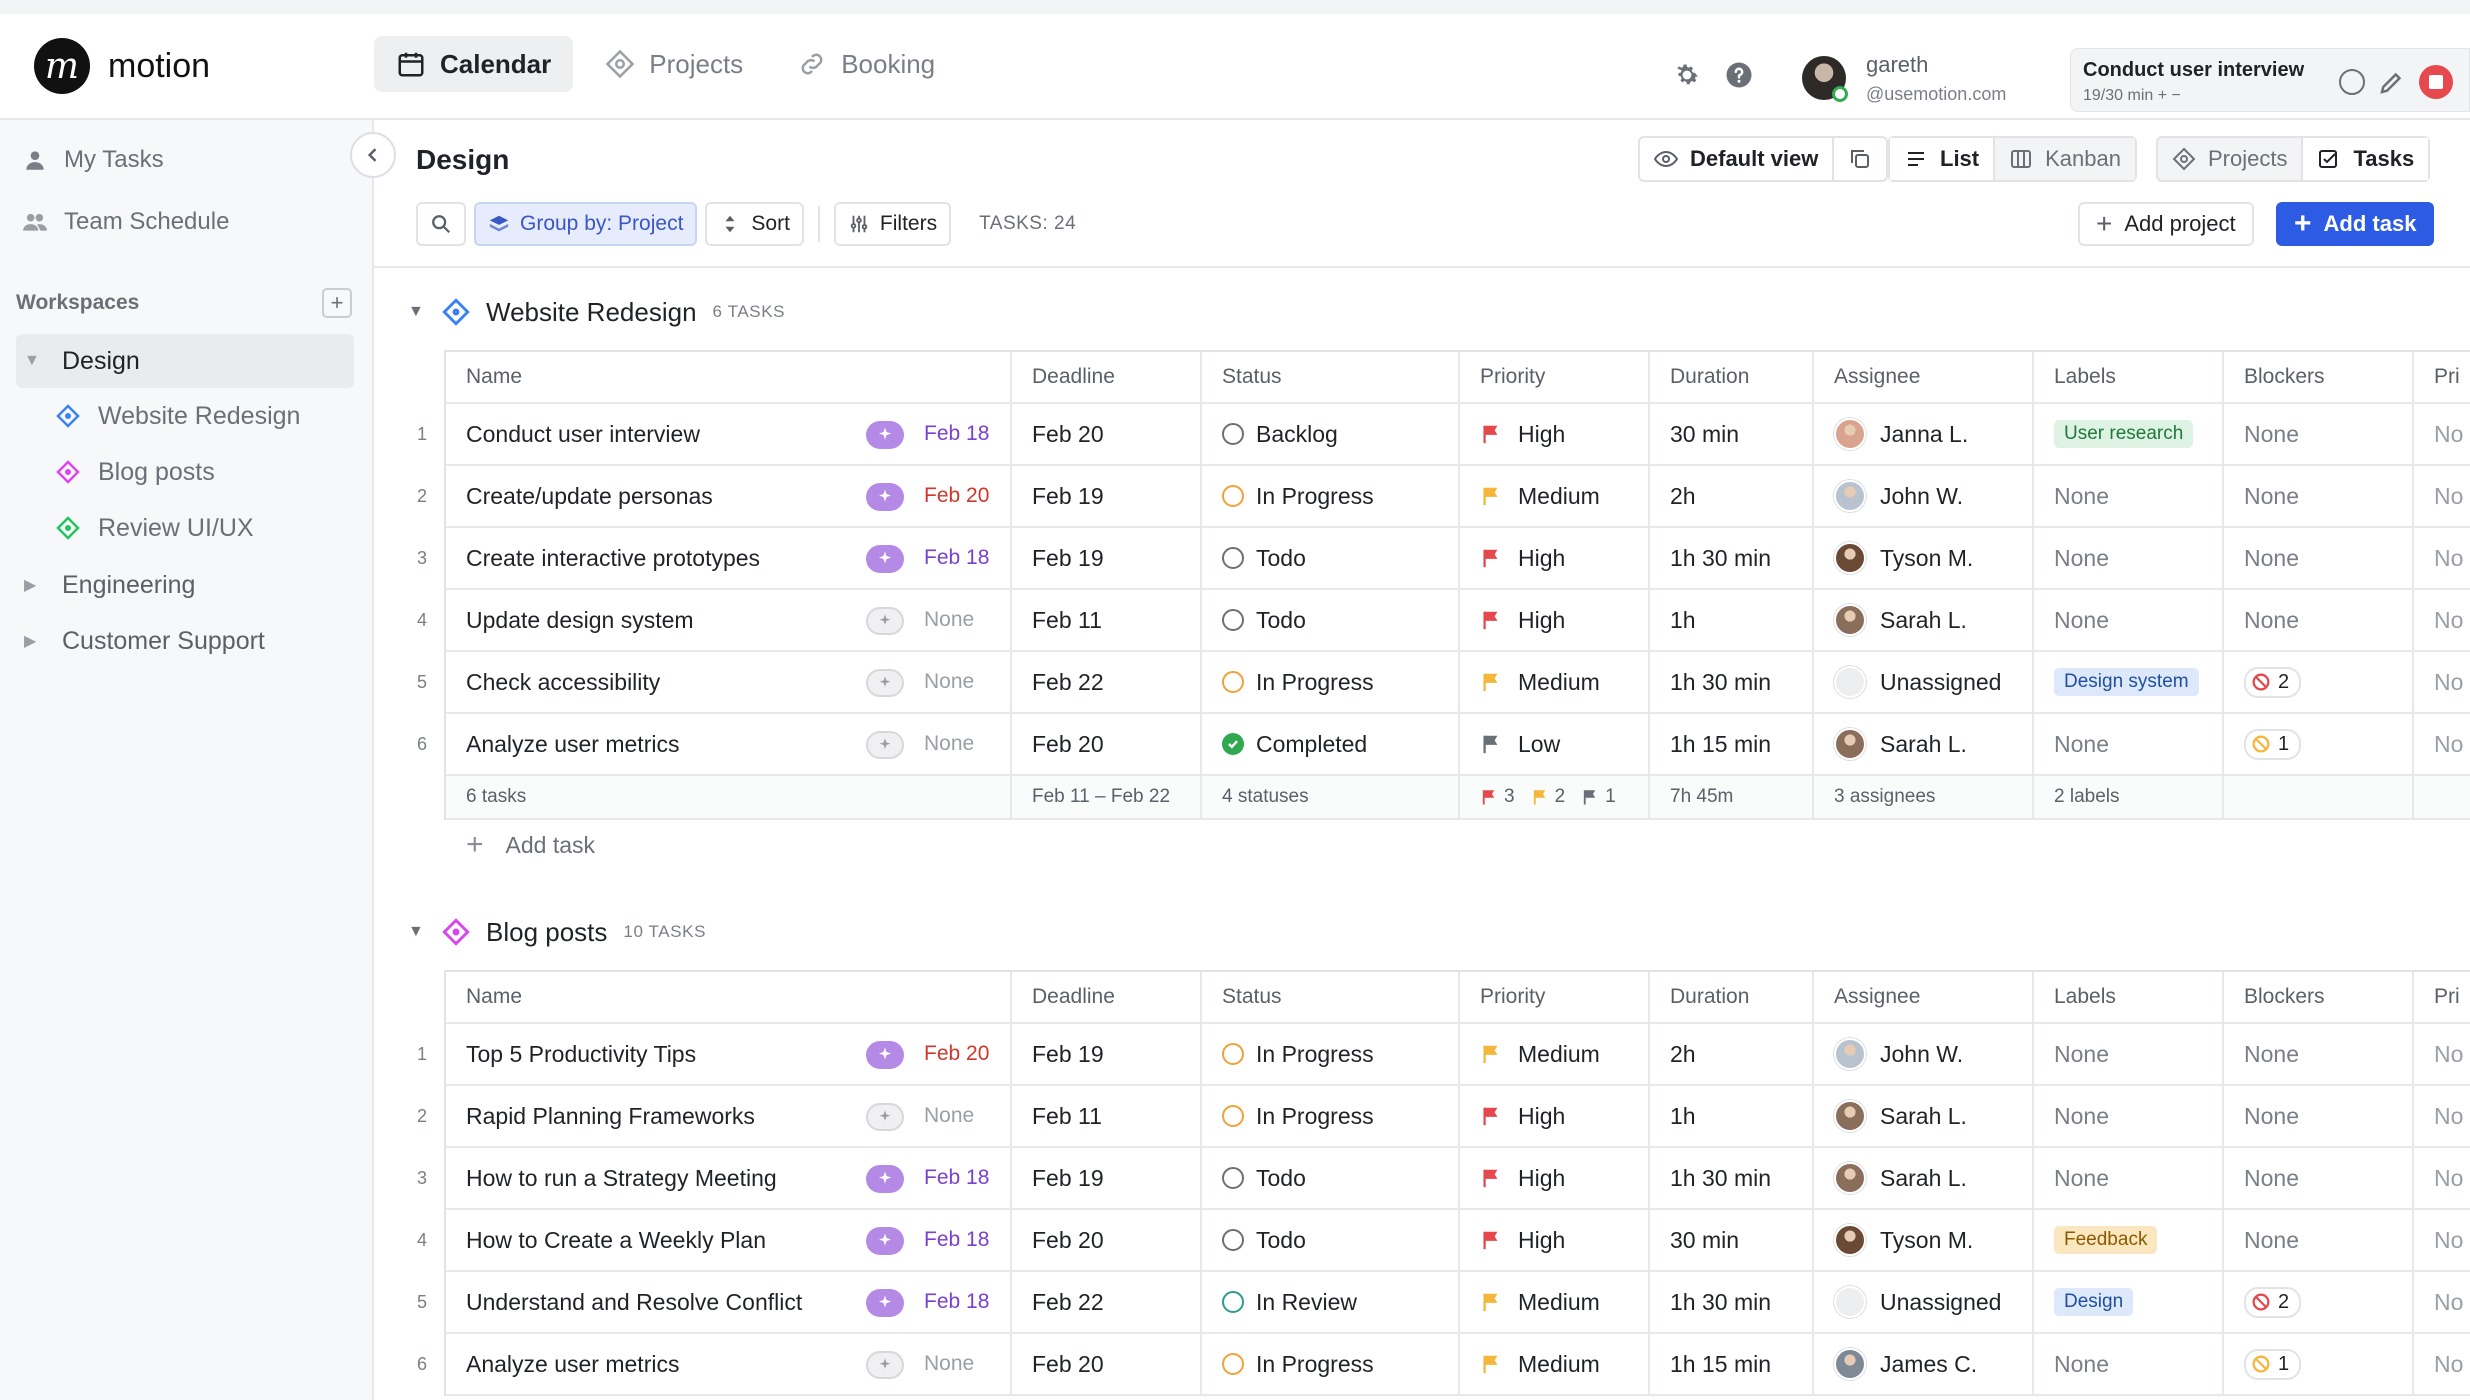 Image resolution: width=2470 pixels, height=1400 pixels. What do you see at coordinates (729, 1116) in the screenshot?
I see `task-name-cell: Rapid Planning Frameworks None` at bounding box center [729, 1116].